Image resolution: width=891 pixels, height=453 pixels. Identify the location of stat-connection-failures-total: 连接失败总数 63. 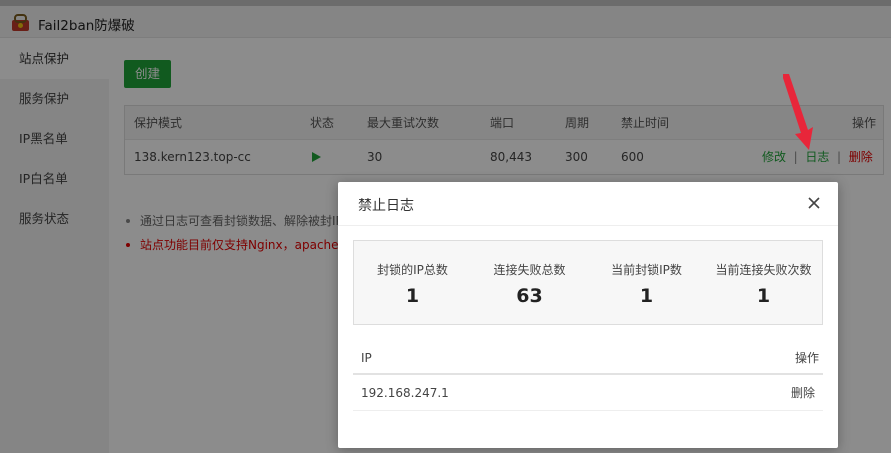
(529, 282).